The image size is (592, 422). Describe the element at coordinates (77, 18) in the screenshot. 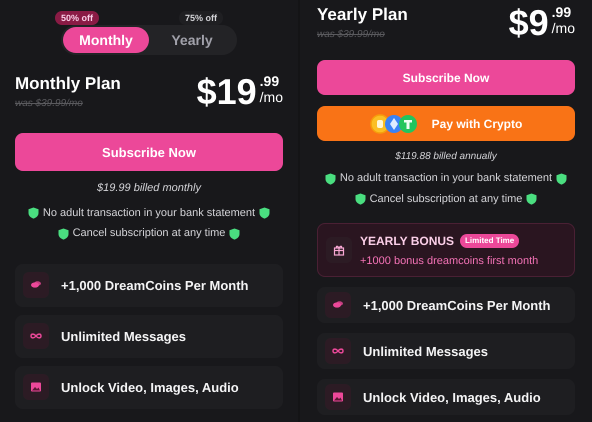

I see `discount-badge: 50% off` at that location.